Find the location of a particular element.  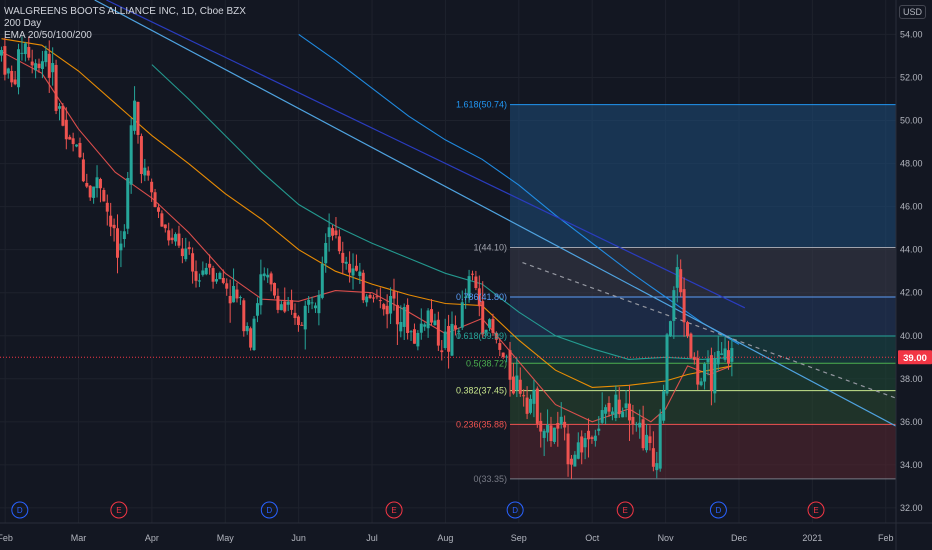

currency-badge: USD is located at coordinates (912, 12).